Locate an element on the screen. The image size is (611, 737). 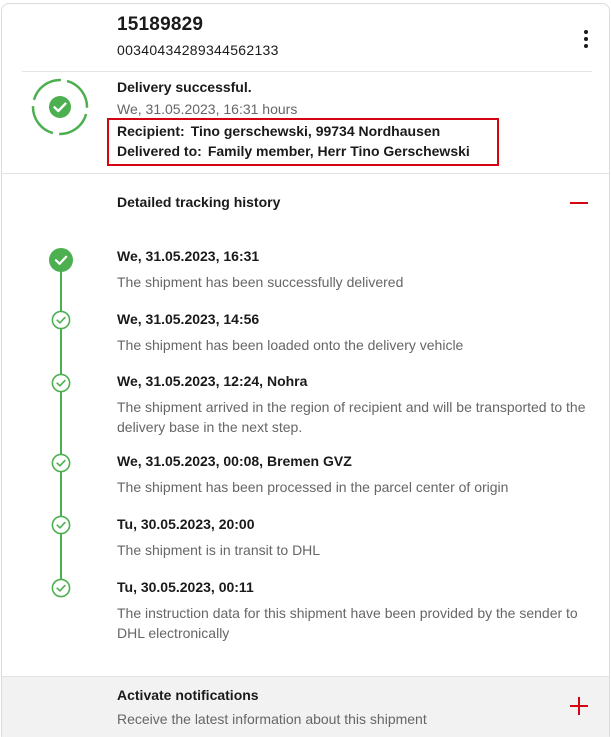
minus-icon is located at coordinates (579, 203).